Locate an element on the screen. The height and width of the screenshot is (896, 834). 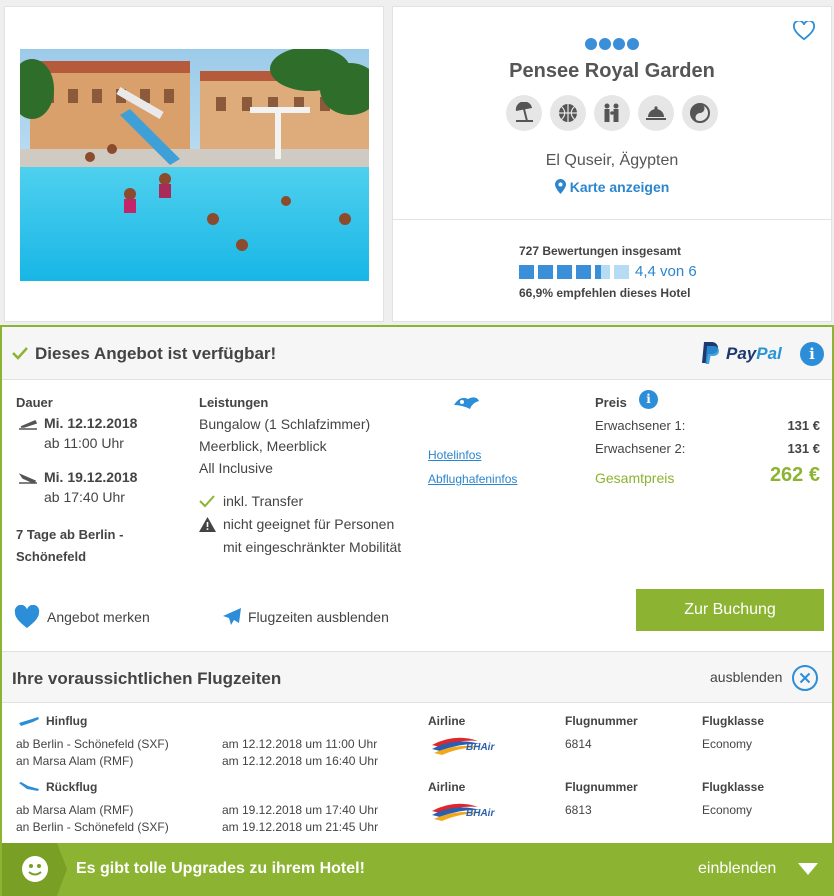
paypal-info-icon: i is located at coordinates (812, 354).